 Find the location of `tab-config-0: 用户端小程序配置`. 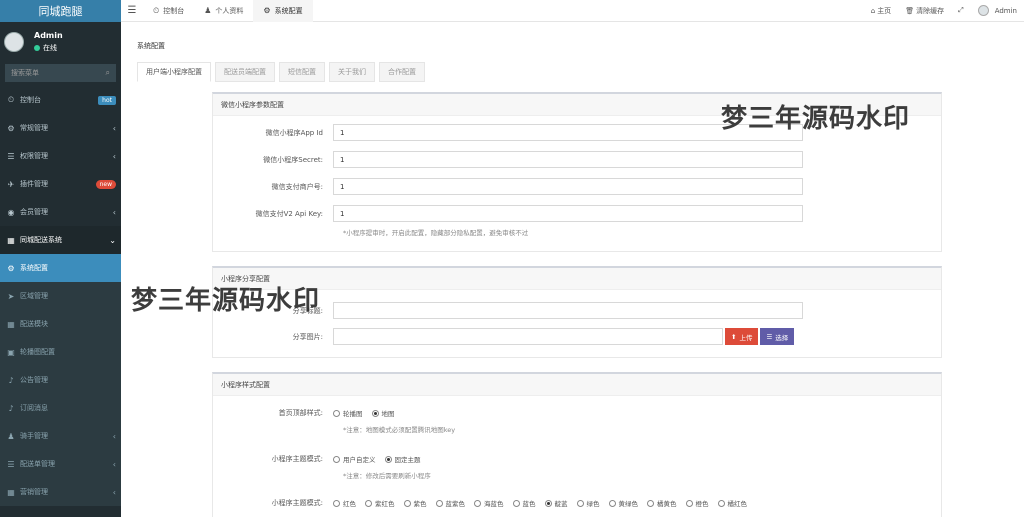

tab-config-0: 用户端小程序配置 is located at coordinates (174, 72).